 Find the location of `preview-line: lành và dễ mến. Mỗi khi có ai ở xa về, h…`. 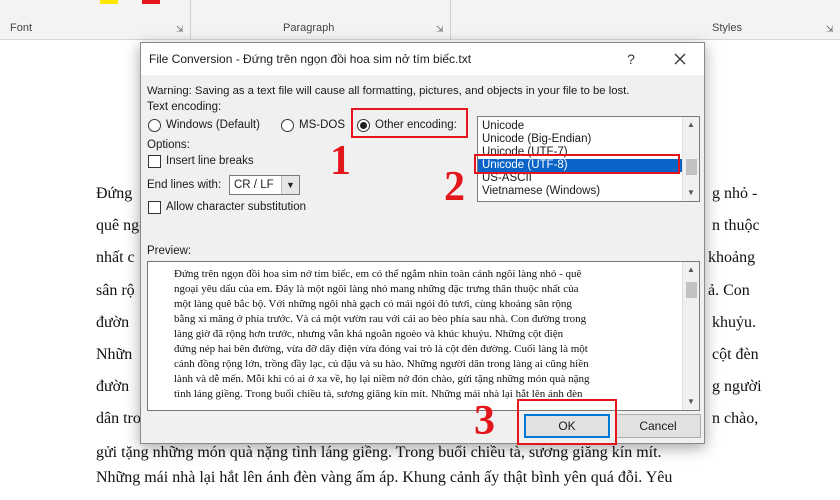

preview-line: lành và dễ mến. Mỗi khi có ai ở xa về, h… is located at coordinates (382, 379).